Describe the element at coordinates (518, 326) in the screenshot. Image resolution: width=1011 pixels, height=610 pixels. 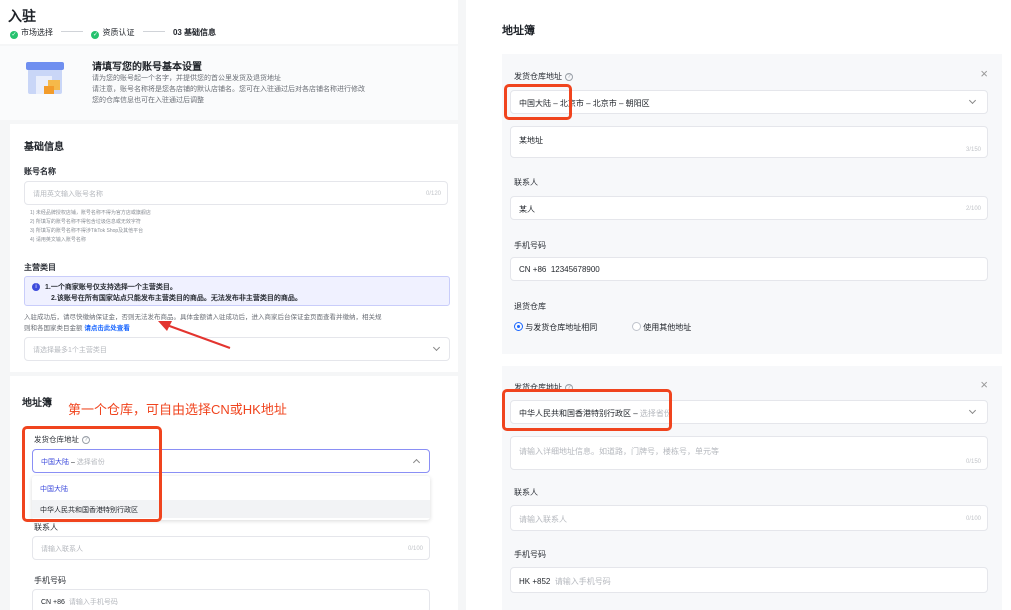
I see `radio-selected-icon` at that location.